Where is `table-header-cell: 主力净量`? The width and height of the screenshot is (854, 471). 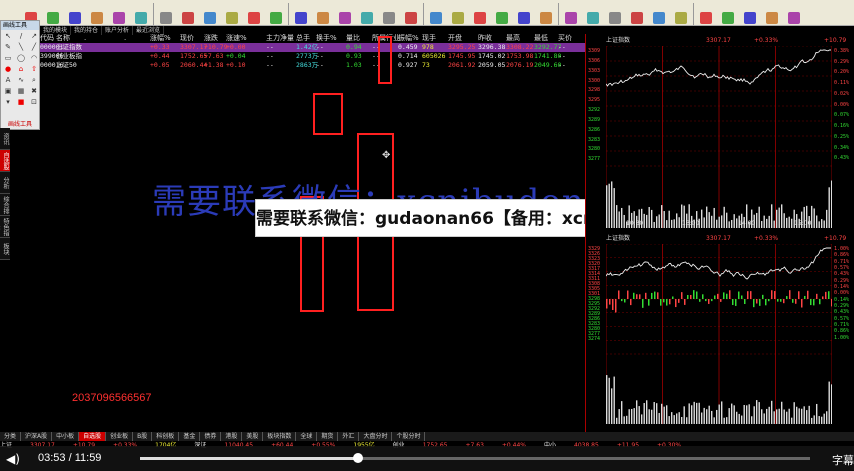
table-header-cell: 主力净量 is located at coordinates (281, 38).